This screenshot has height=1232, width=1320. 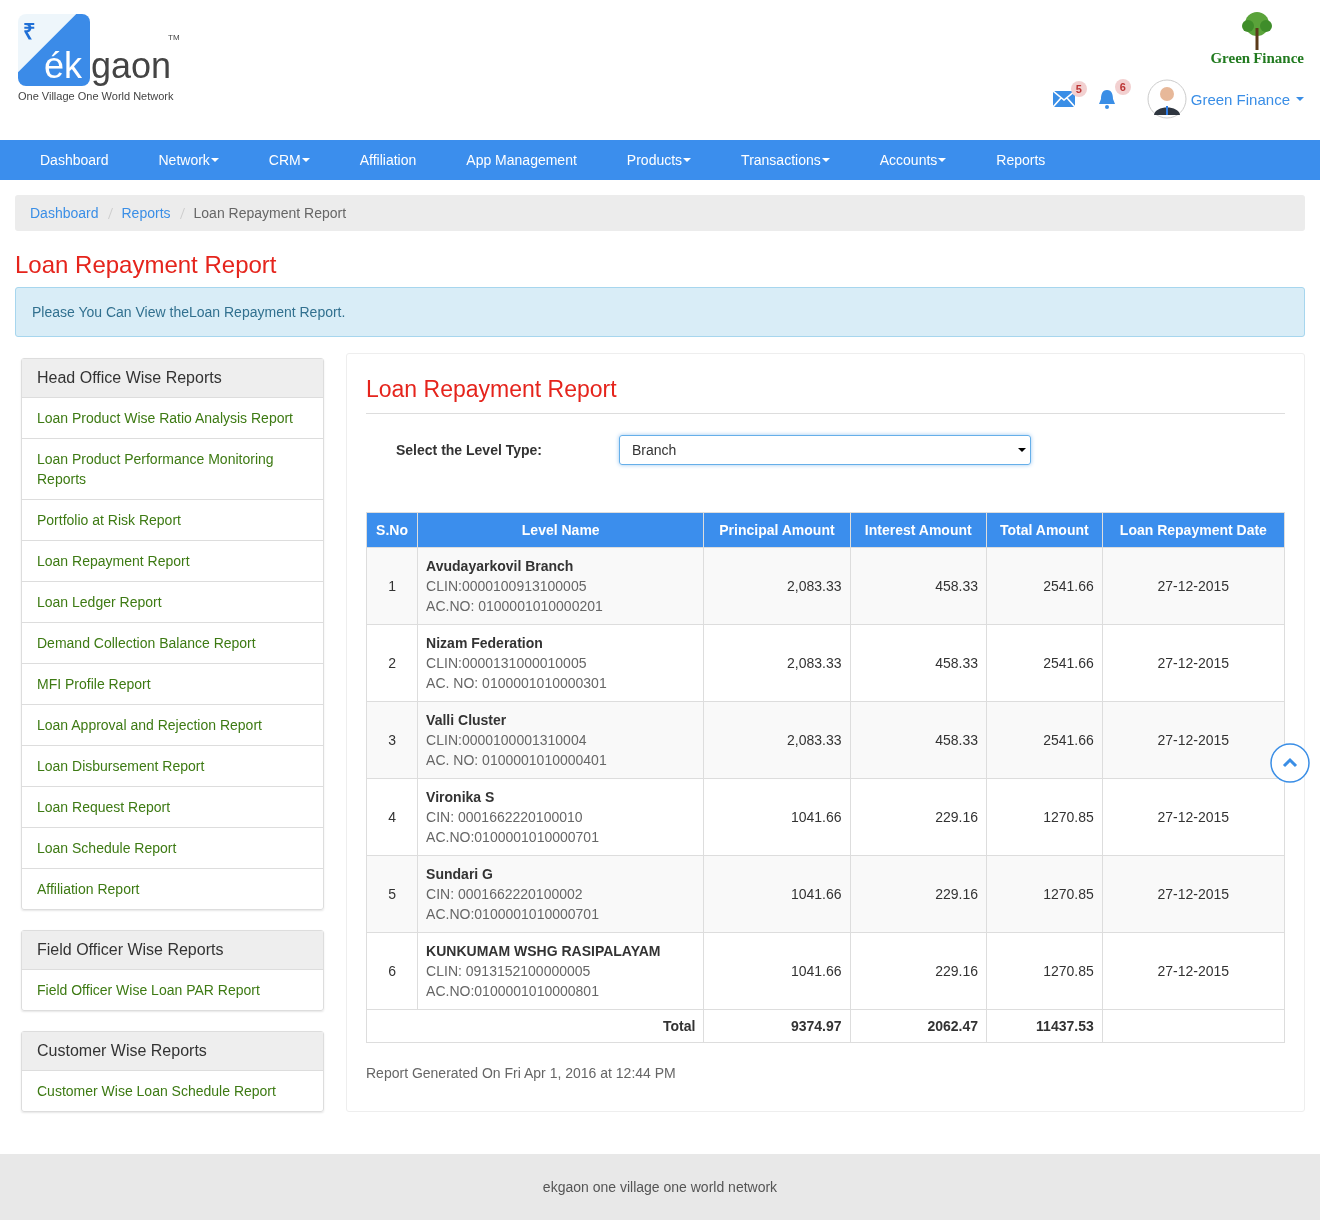 What do you see at coordinates (1044, 1026) in the screenshot?
I see `total-cell: 11437.53` at bounding box center [1044, 1026].